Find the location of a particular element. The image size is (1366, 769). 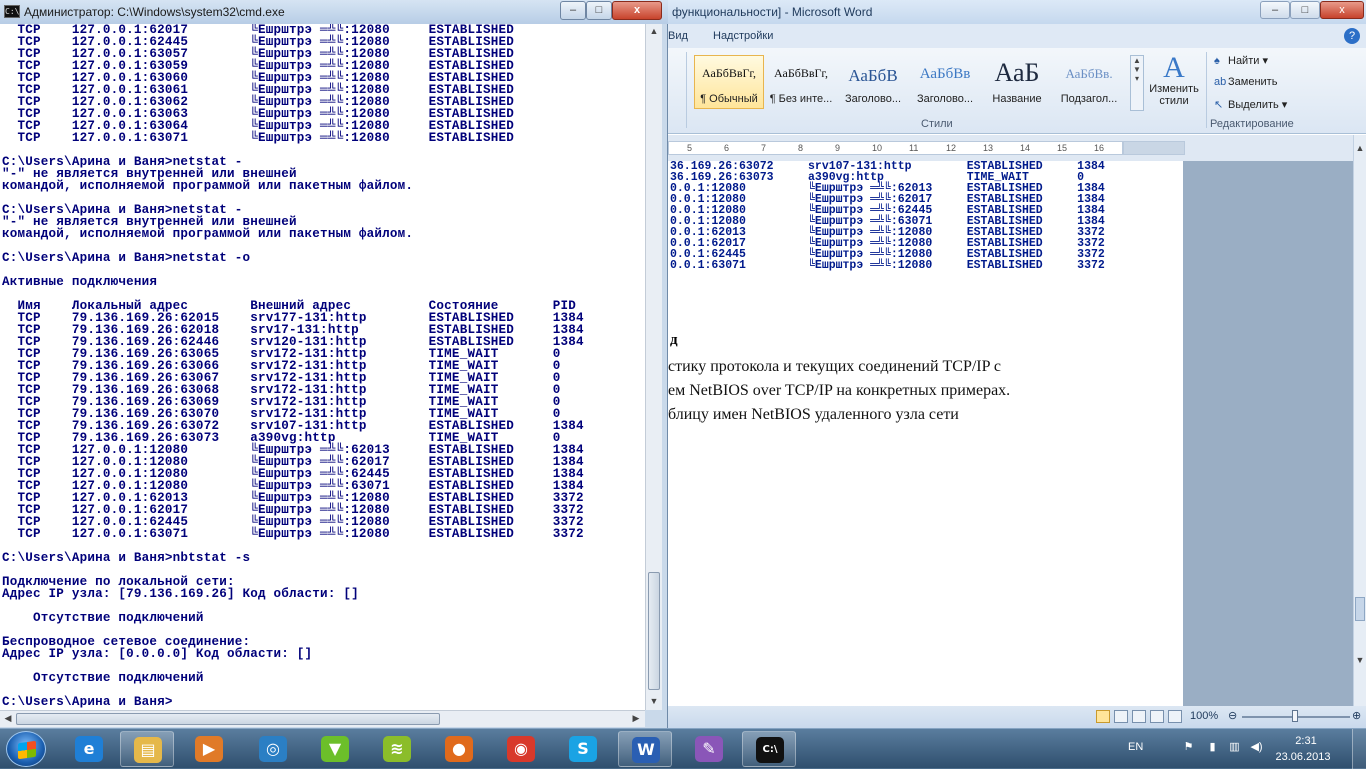

word-ribbon-tabs: Вид Надстройки ? is located at coordinates (1017, 36).